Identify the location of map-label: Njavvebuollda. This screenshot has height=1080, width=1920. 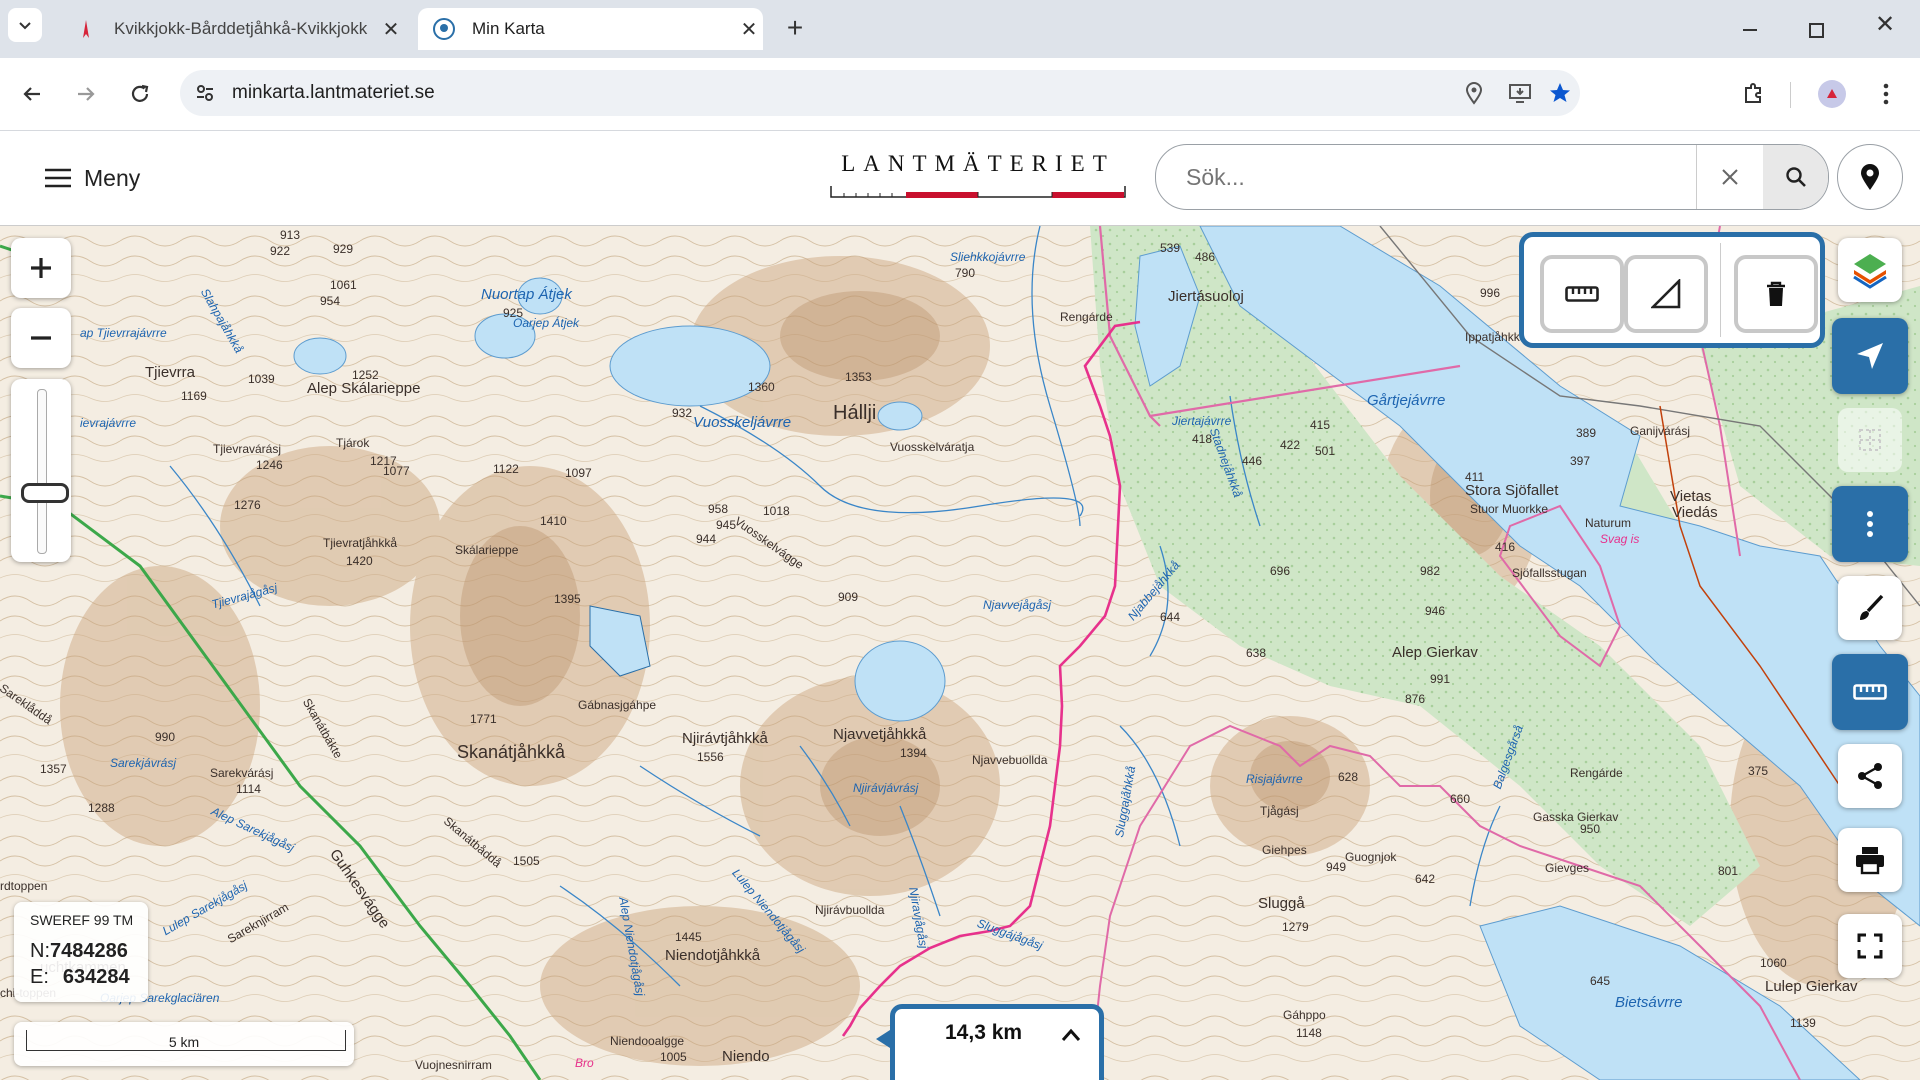
(1010, 760).